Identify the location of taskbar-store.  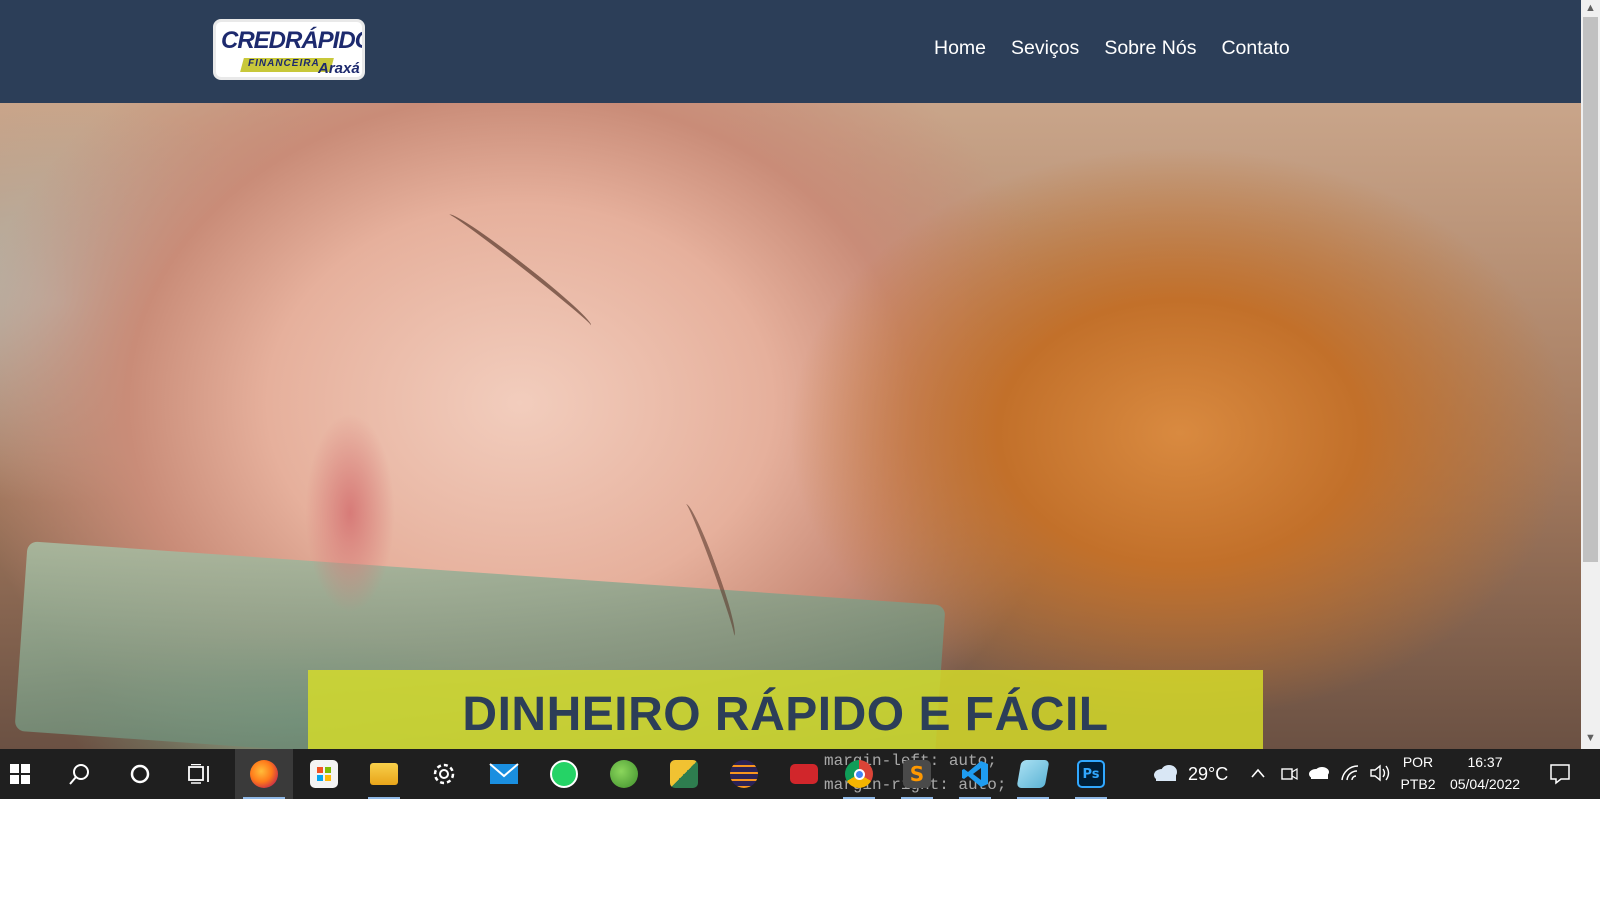
(324, 774).